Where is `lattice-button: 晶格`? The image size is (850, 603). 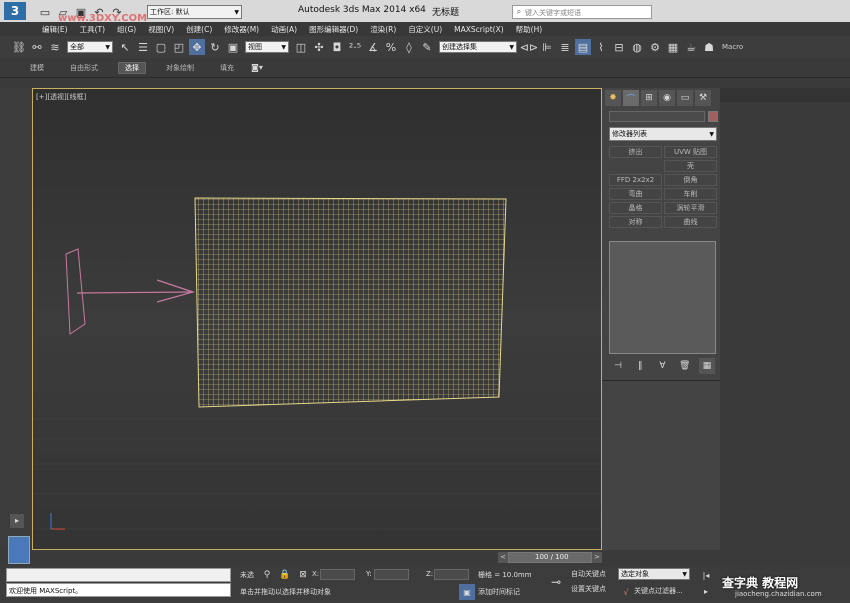 lattice-button: 晶格 is located at coordinates (635, 208).